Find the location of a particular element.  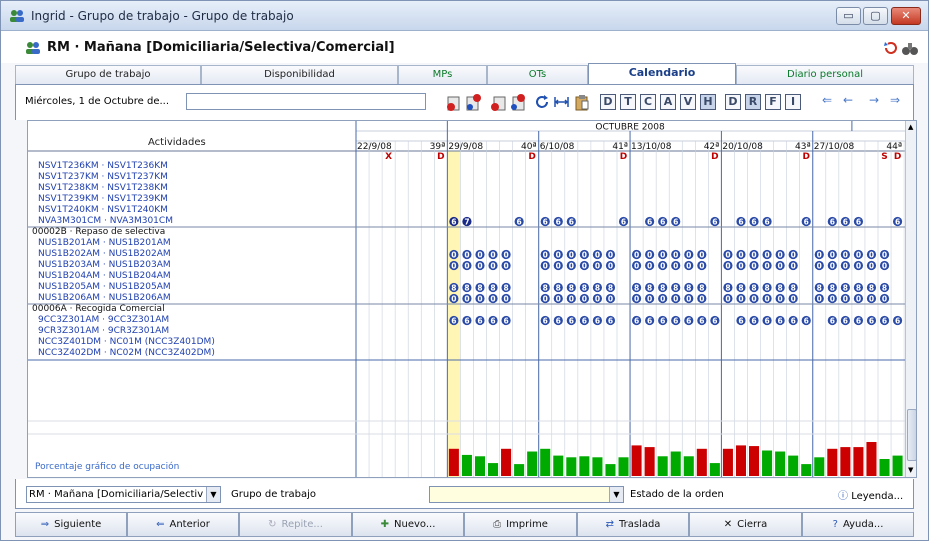

activity-row-label: NUS1B204AM · NUS1B204AM is located at coordinates (104, 276).